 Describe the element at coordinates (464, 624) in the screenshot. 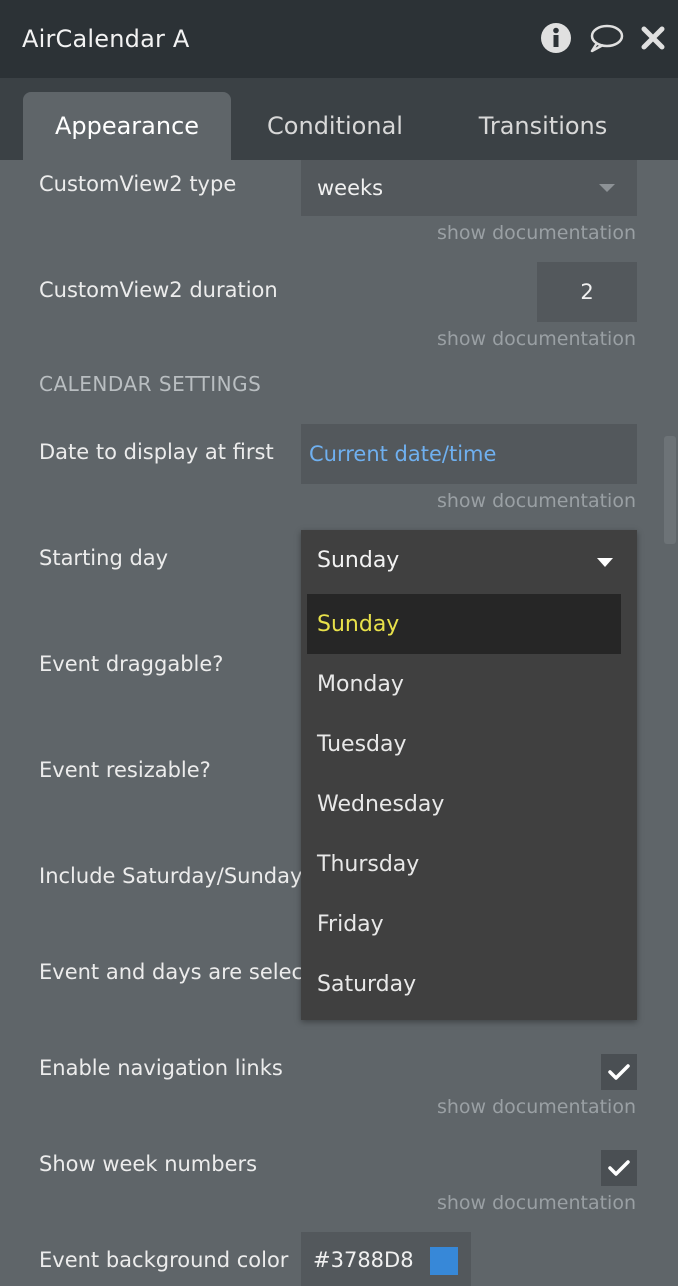

I see `dropdown-option-sunday: Sunday` at that location.